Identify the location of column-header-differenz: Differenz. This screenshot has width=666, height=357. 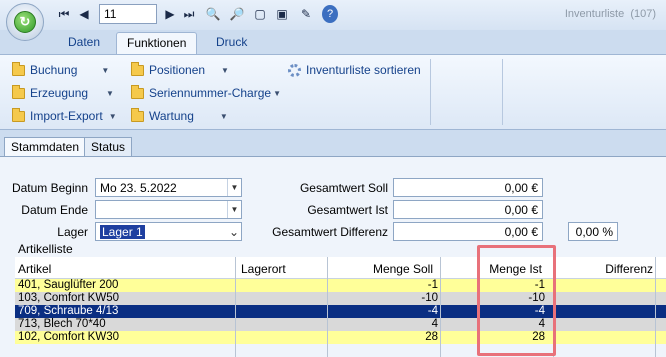
(618, 269).